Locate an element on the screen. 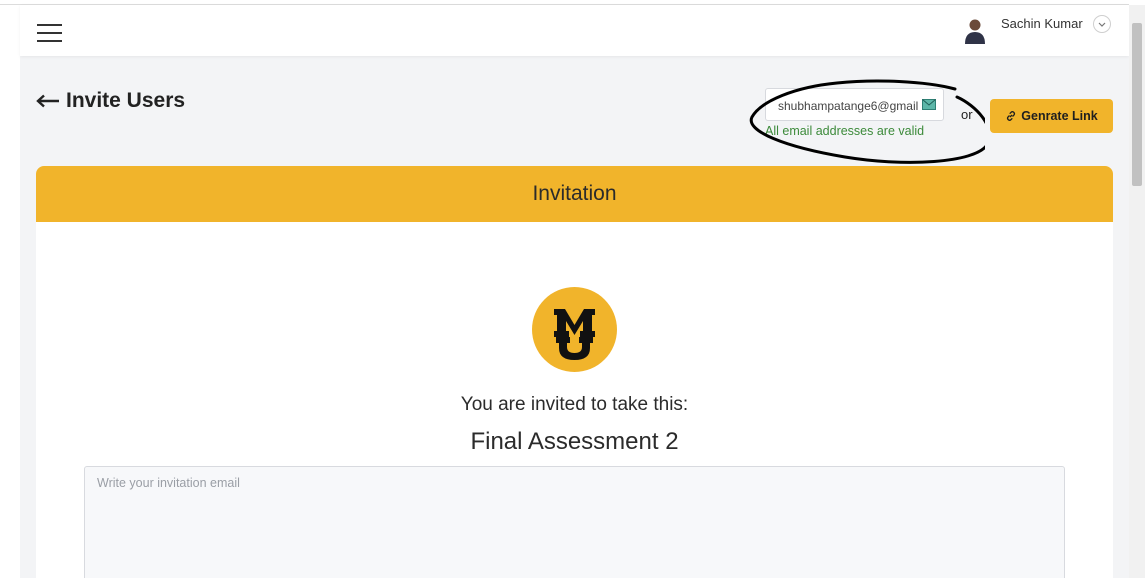 The height and width of the screenshot is (578, 1145). card-header: Invitation is located at coordinates (574, 194).